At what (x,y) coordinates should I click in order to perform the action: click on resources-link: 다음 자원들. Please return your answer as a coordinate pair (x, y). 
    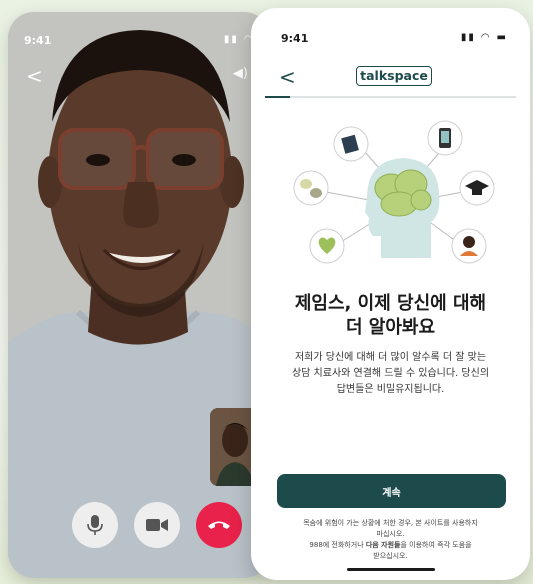
    Looking at the image, I should click on (383, 545).